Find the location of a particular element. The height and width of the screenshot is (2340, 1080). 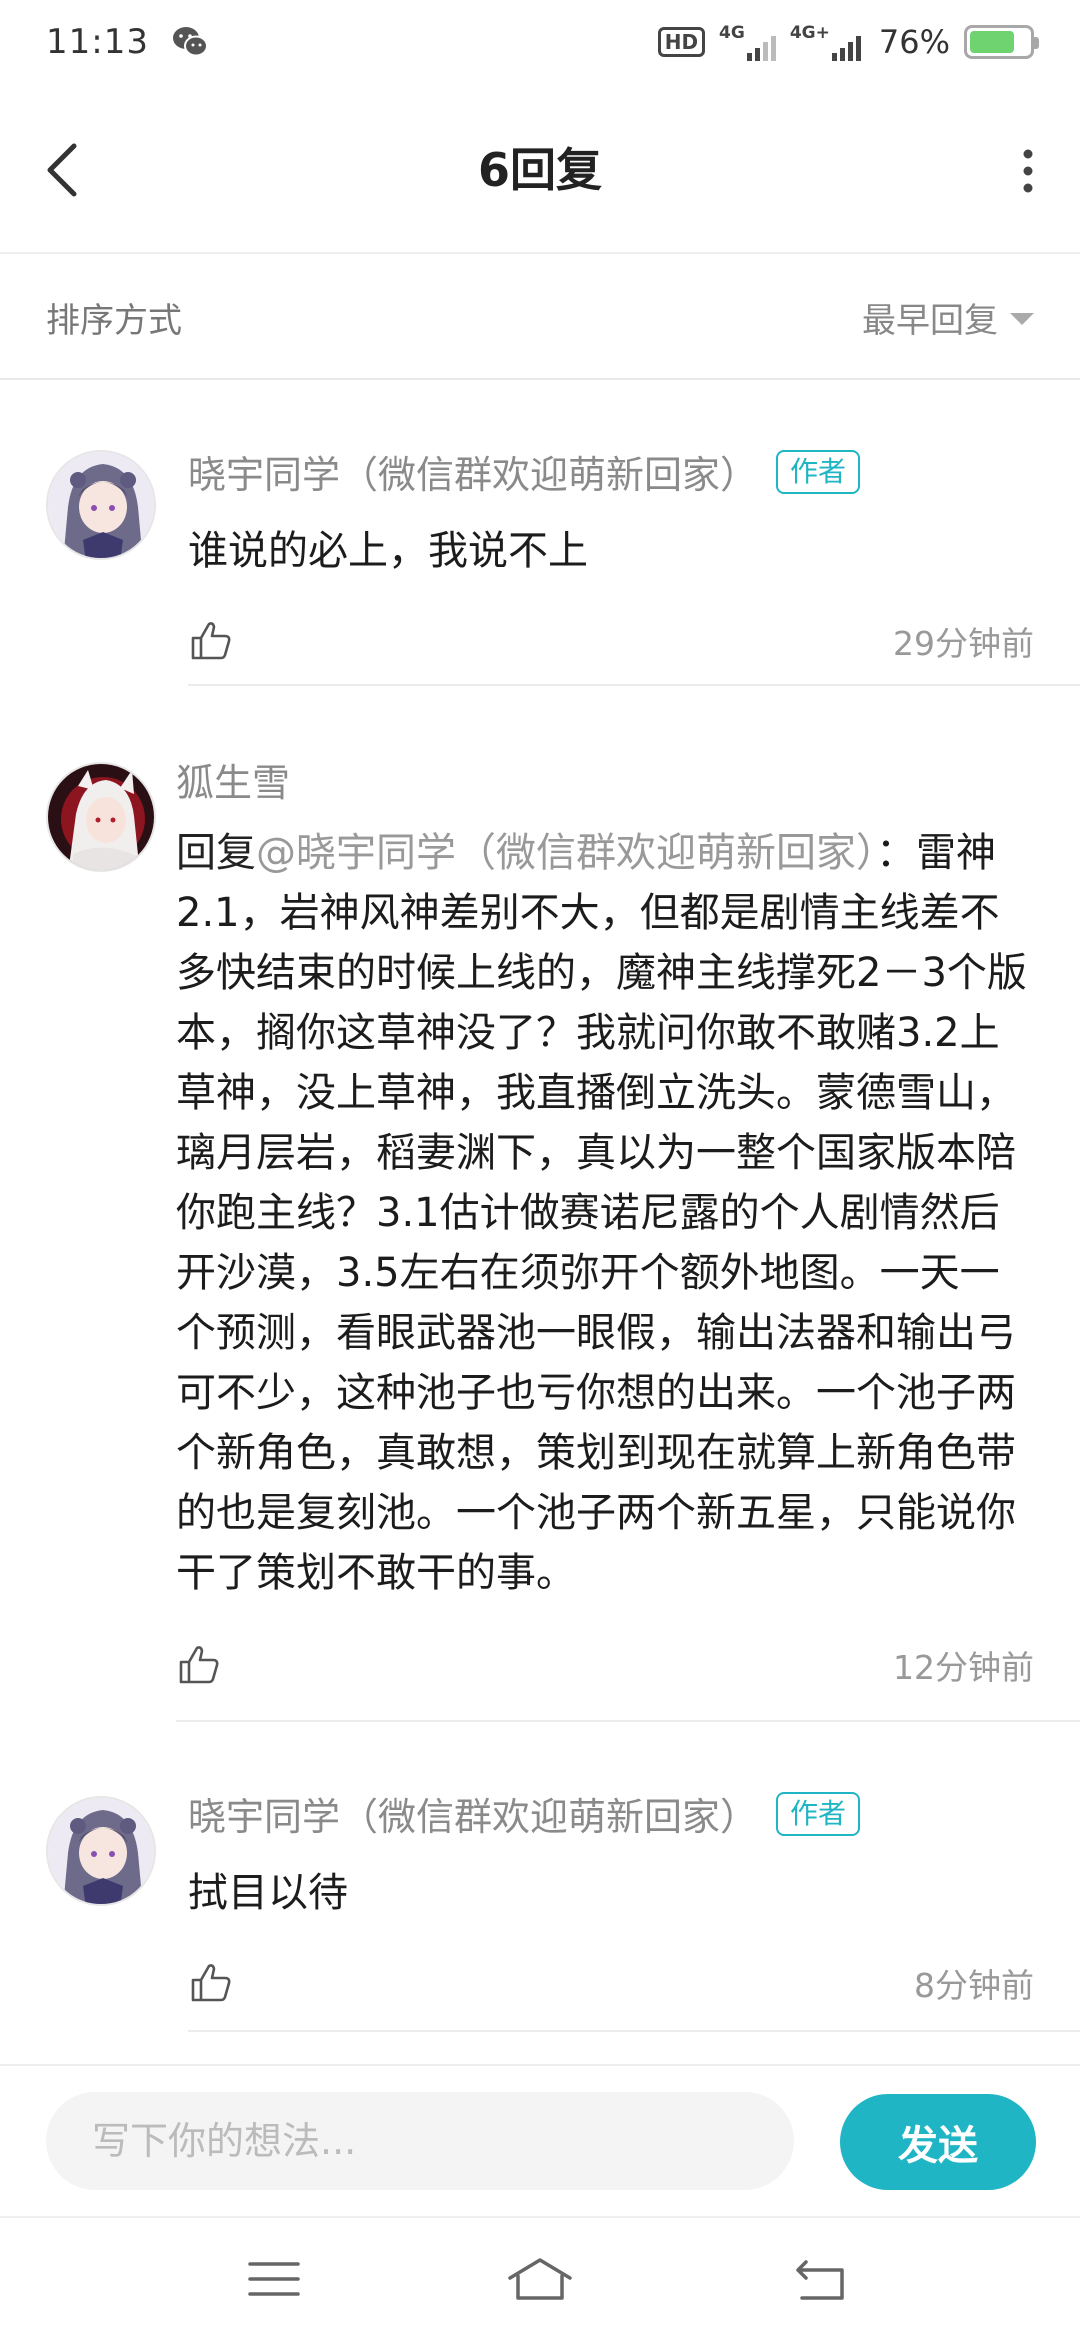

comment-text: 拭目以待 is located at coordinates (268, 1893).